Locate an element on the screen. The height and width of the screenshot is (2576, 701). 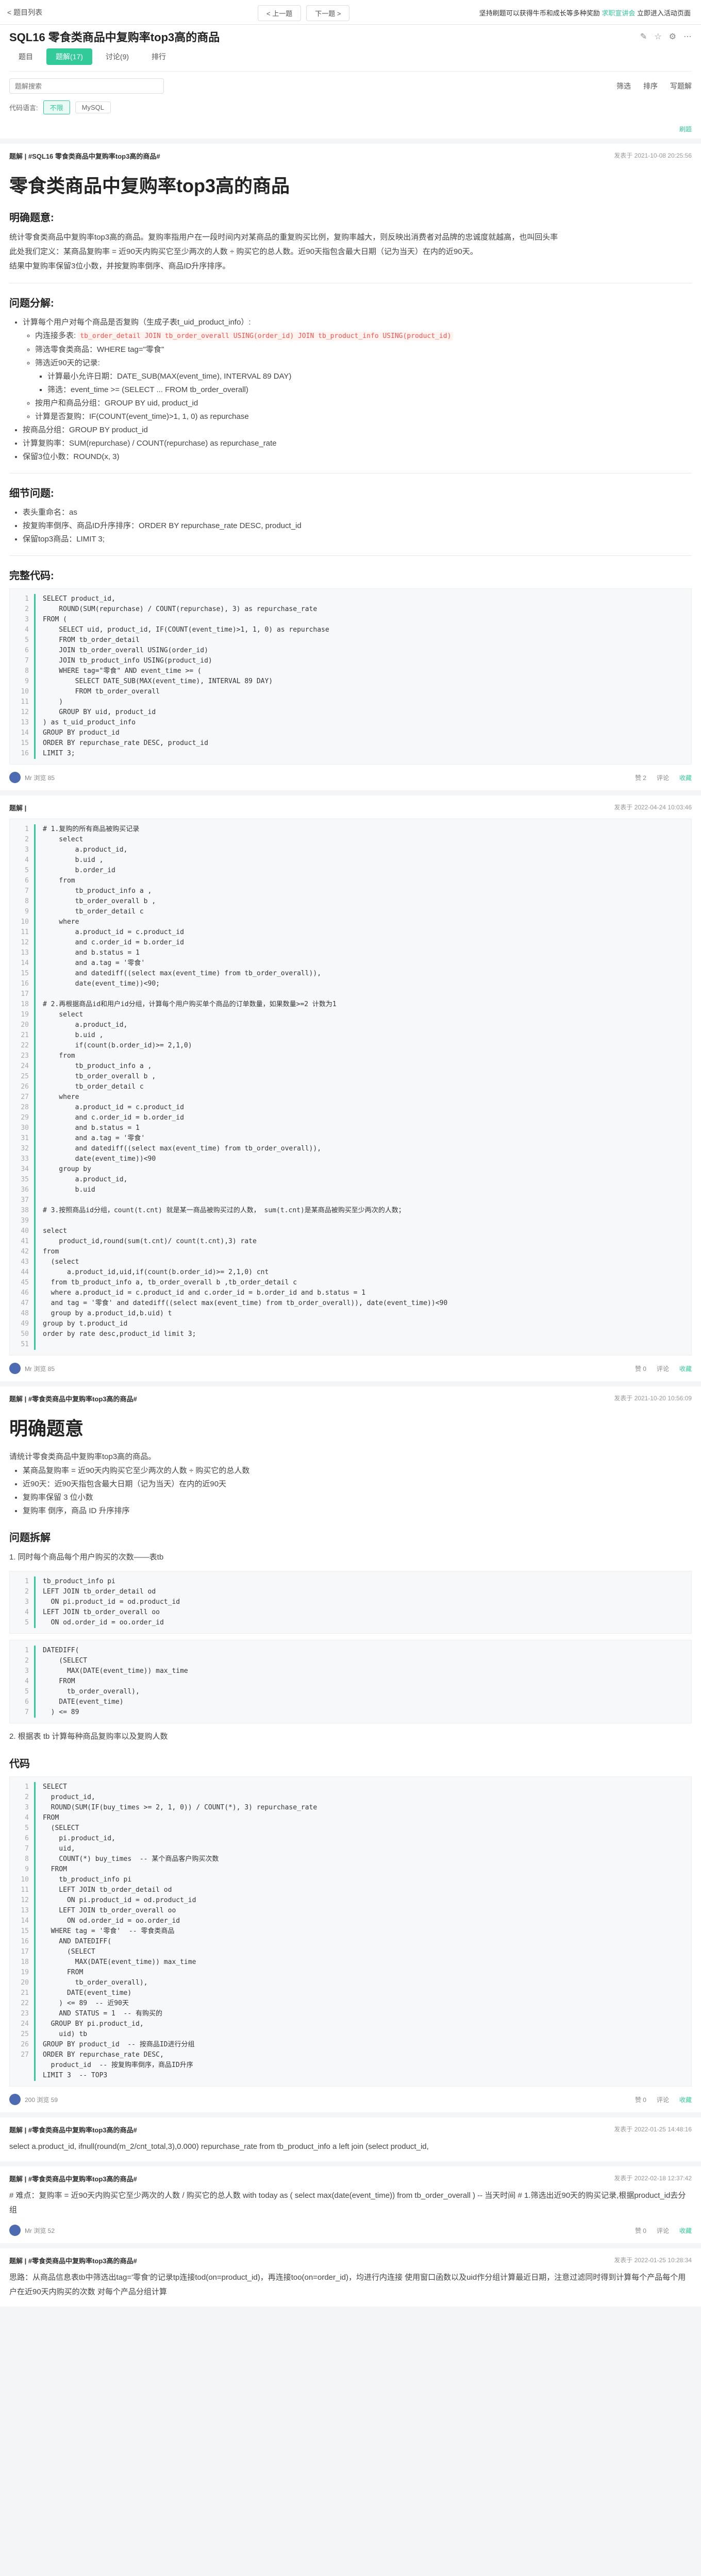
line-numbers: 1 2 3 4 5 6 7 8 9 10 11 12 13 14 15 16 is located at coordinates (23, 676).